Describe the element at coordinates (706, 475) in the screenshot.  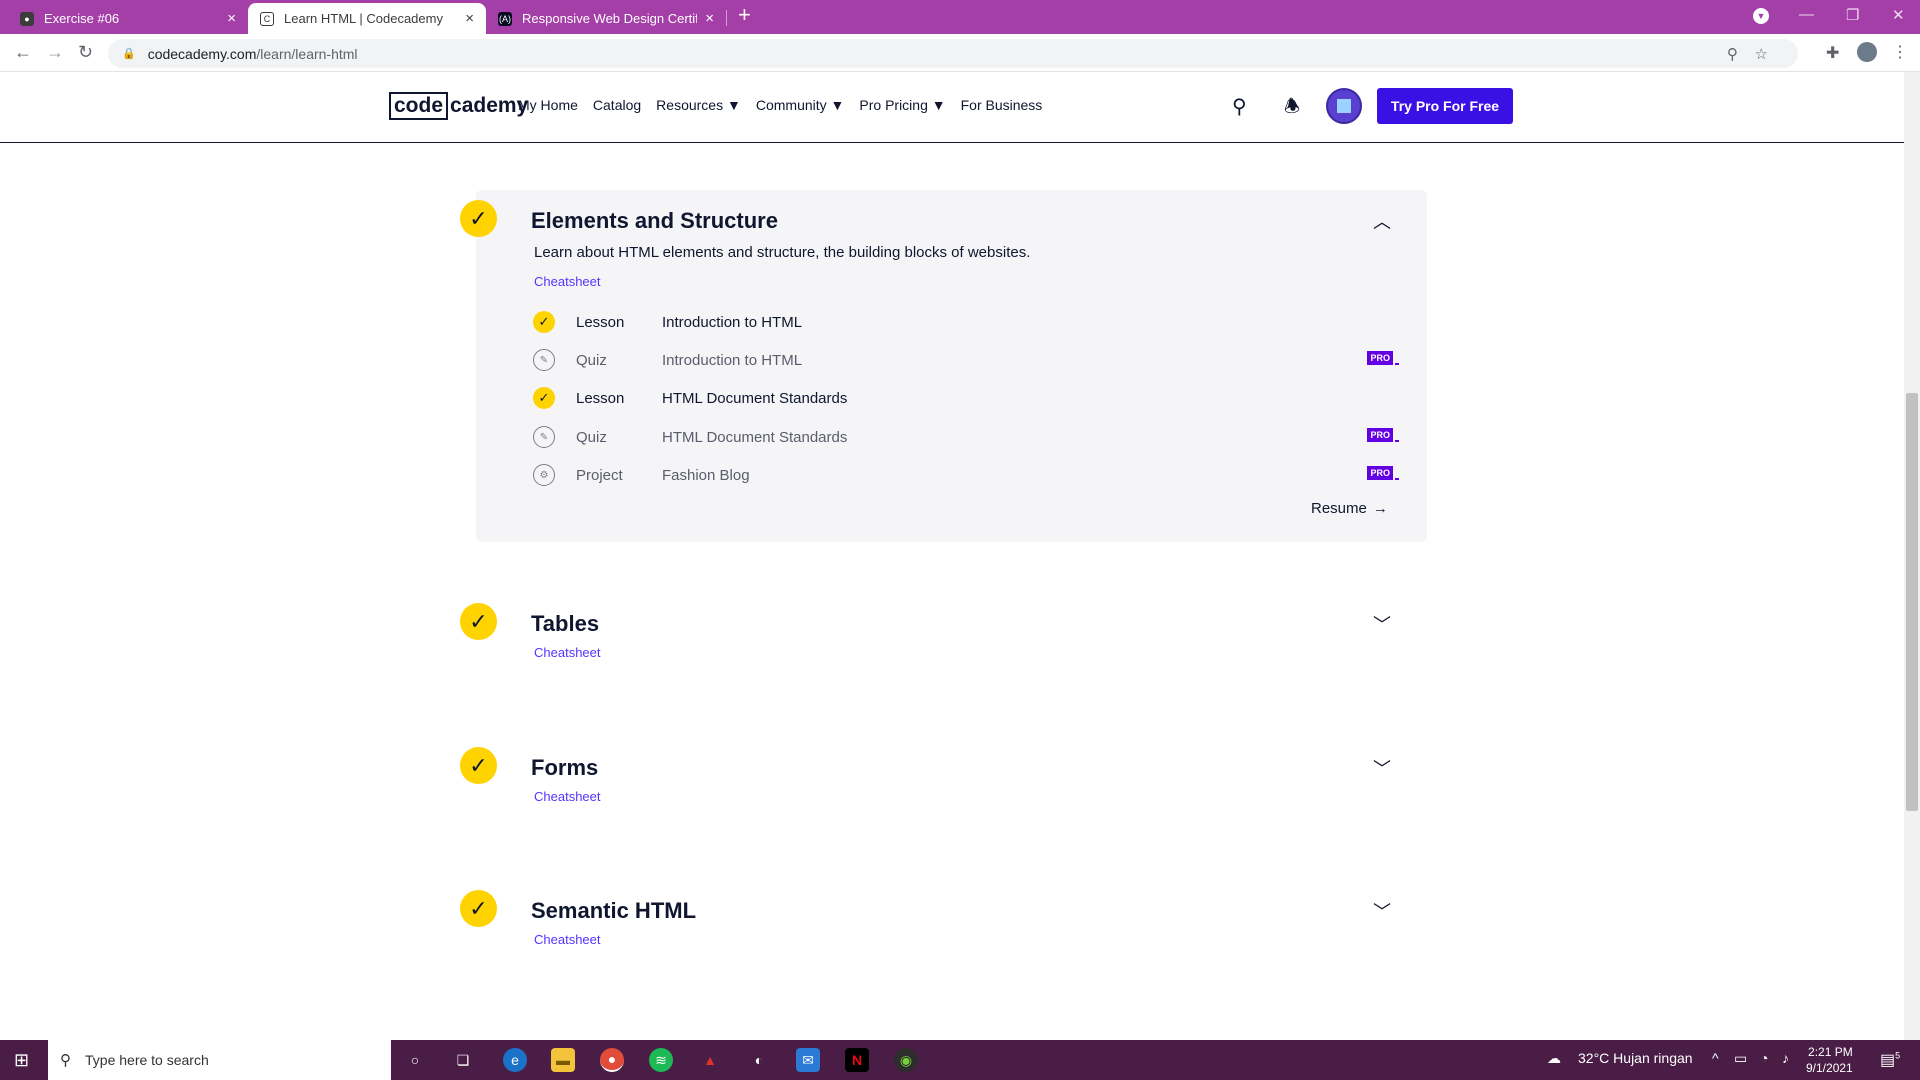
I see `item-name: Fashion Blog` at that location.